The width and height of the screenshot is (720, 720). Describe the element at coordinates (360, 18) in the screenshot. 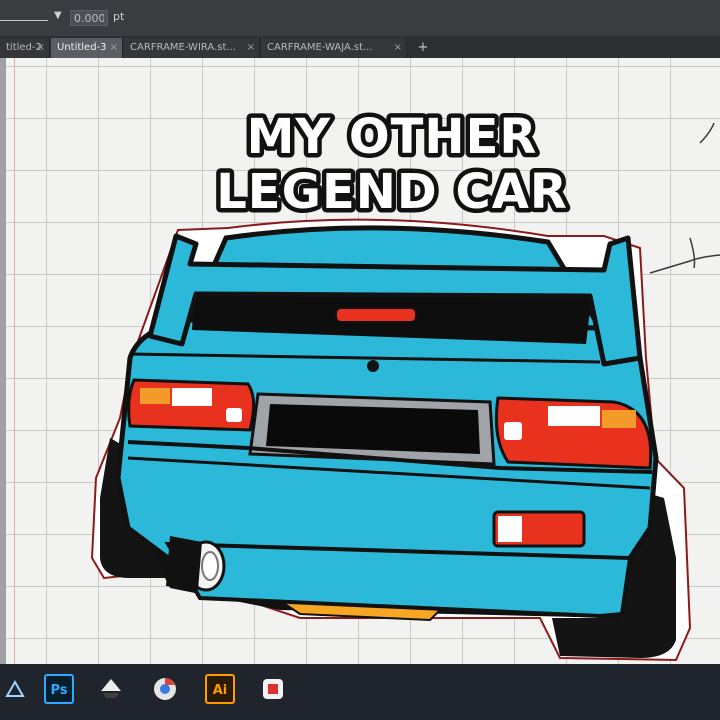

I see `control-bar: ▼ pt` at that location.